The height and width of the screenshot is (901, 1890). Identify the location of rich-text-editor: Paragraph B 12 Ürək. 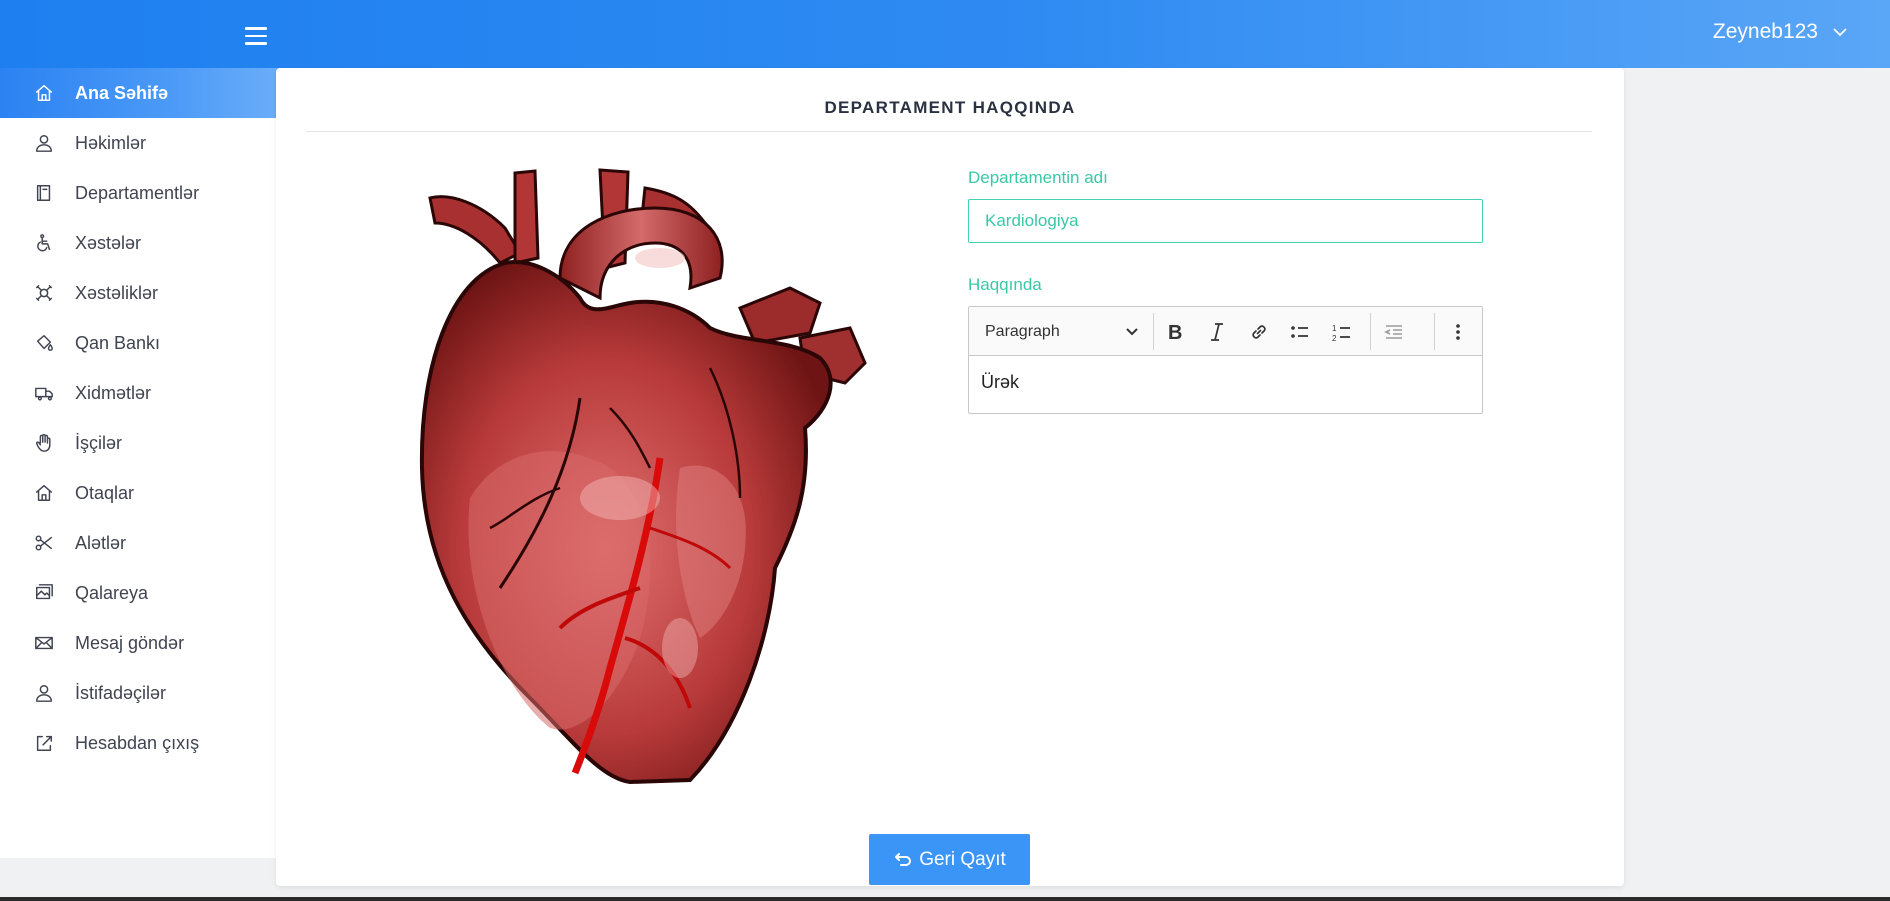
(1225, 360).